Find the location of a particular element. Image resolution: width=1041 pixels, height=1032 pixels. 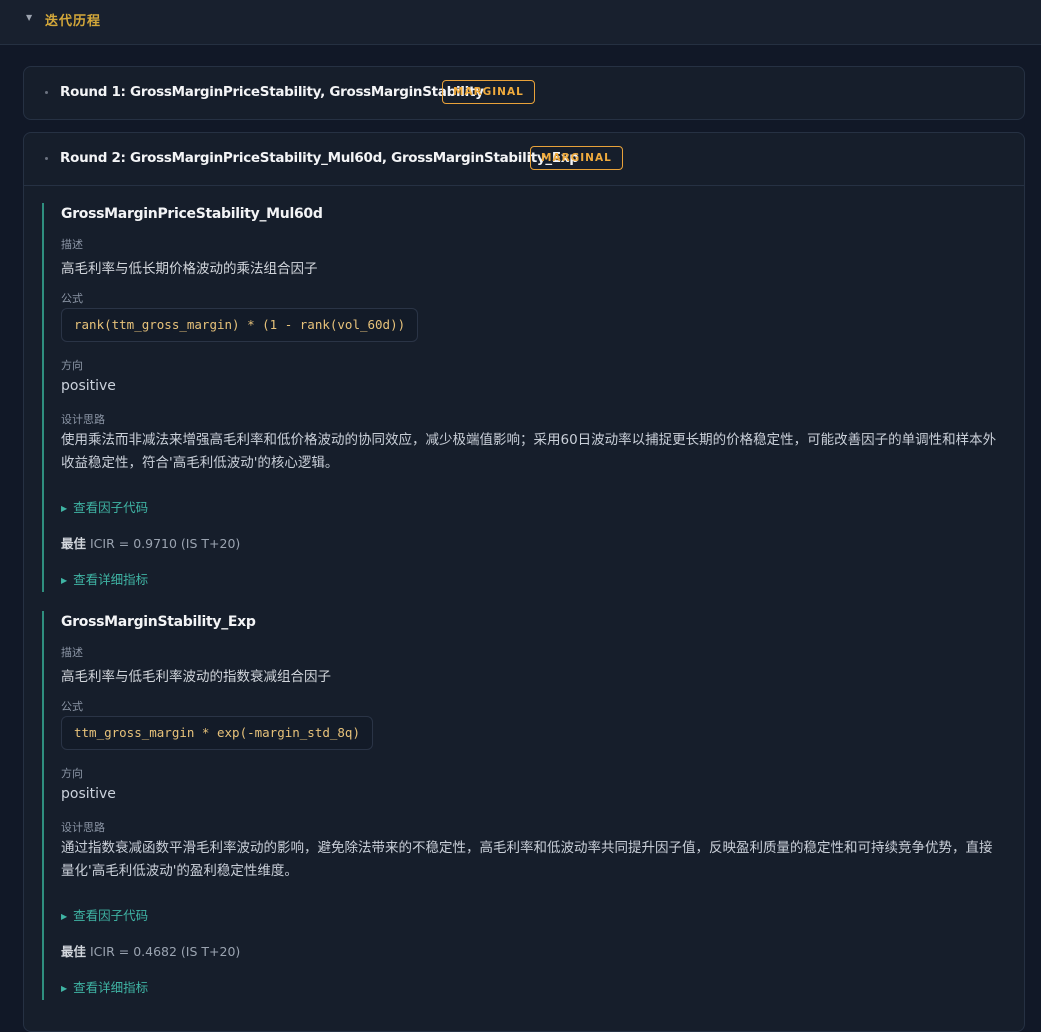

round-2-status-badge: MARGINAL is located at coordinates (576, 158).